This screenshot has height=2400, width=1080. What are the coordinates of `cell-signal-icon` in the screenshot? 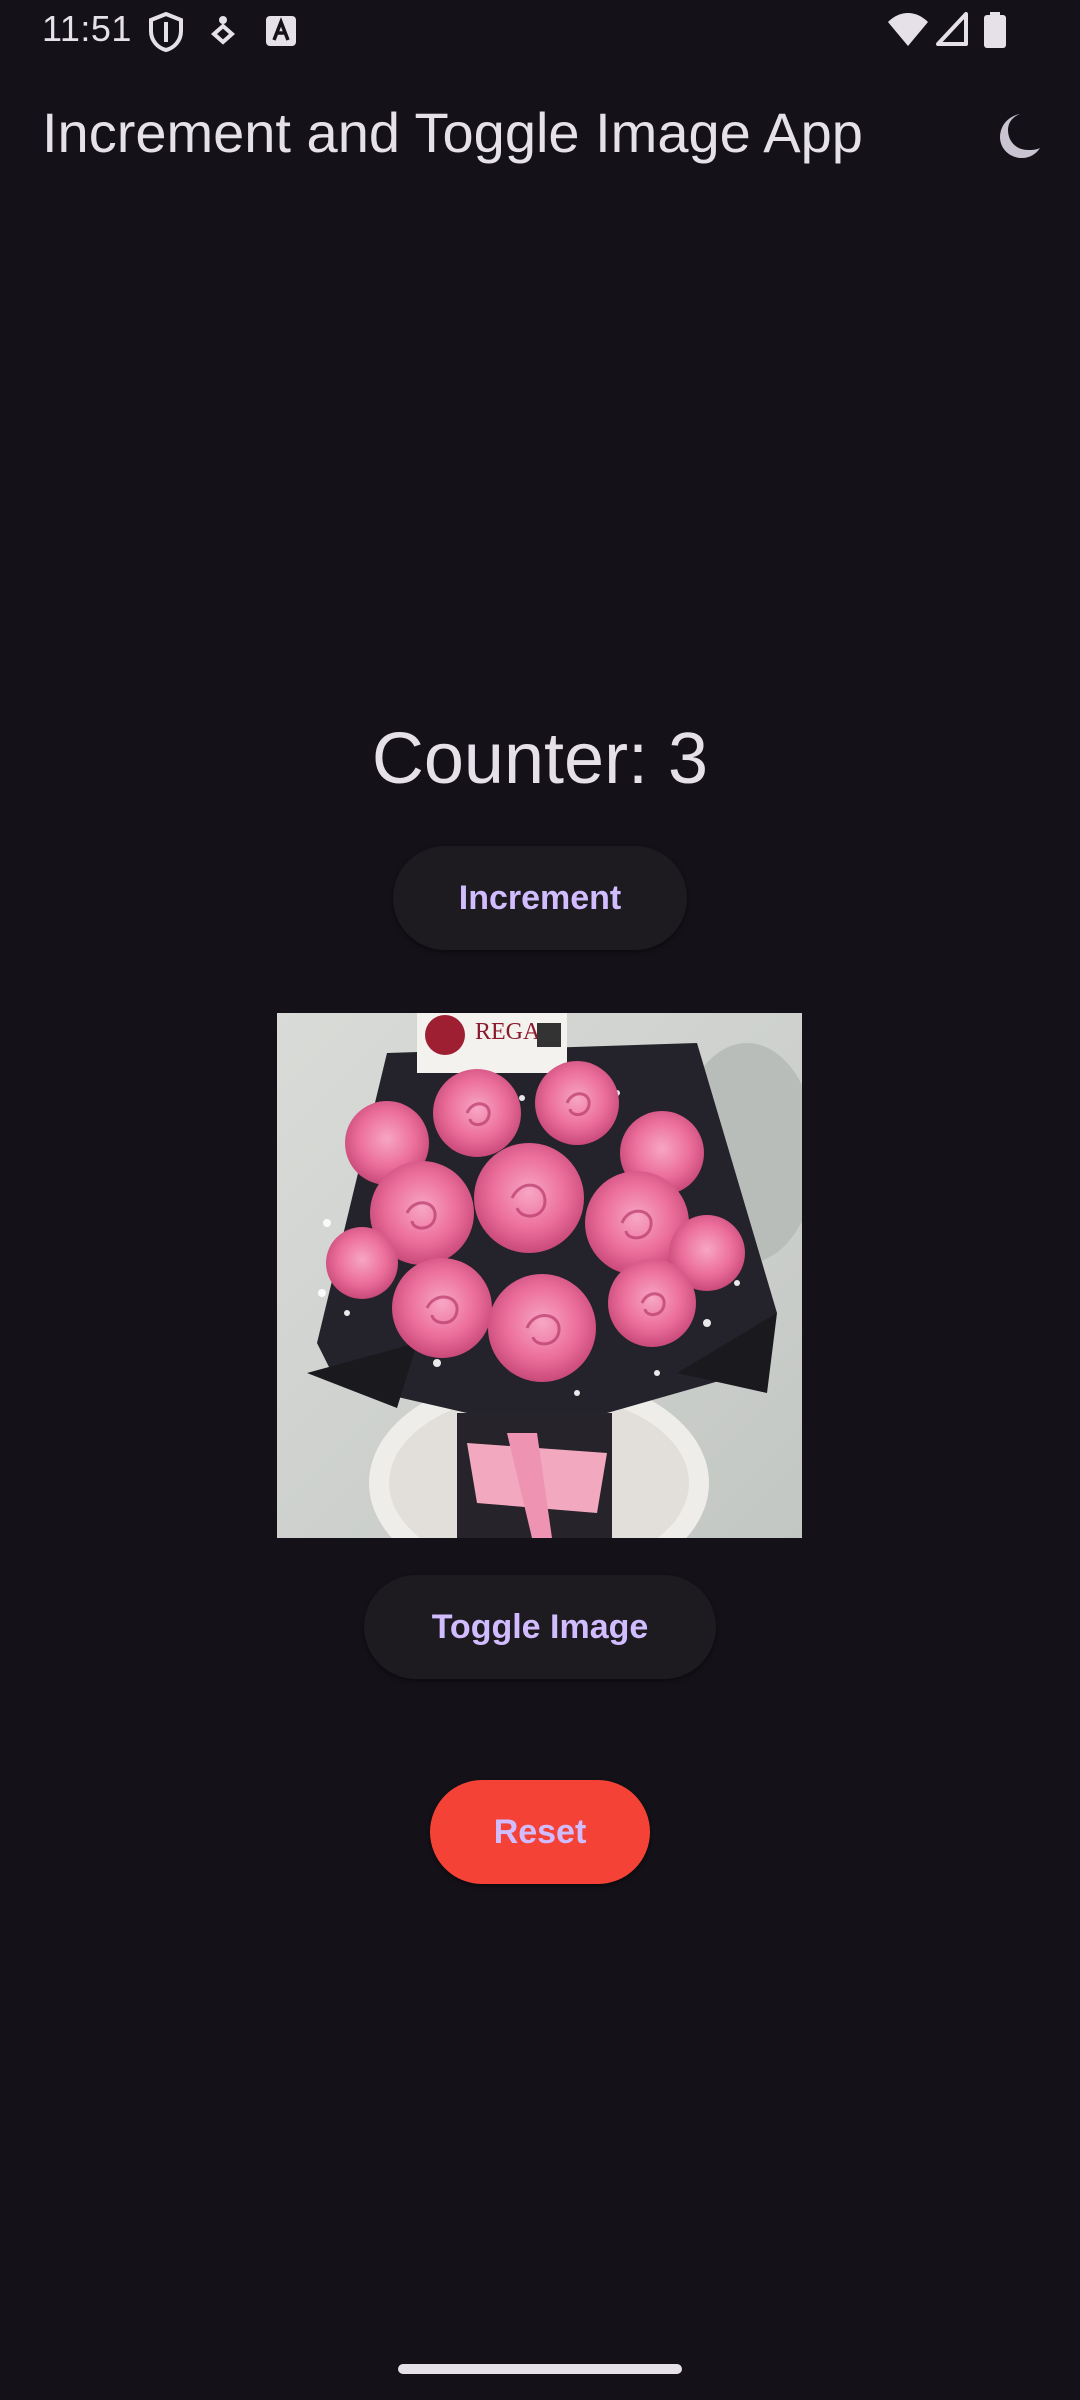 It's located at (952, 29).